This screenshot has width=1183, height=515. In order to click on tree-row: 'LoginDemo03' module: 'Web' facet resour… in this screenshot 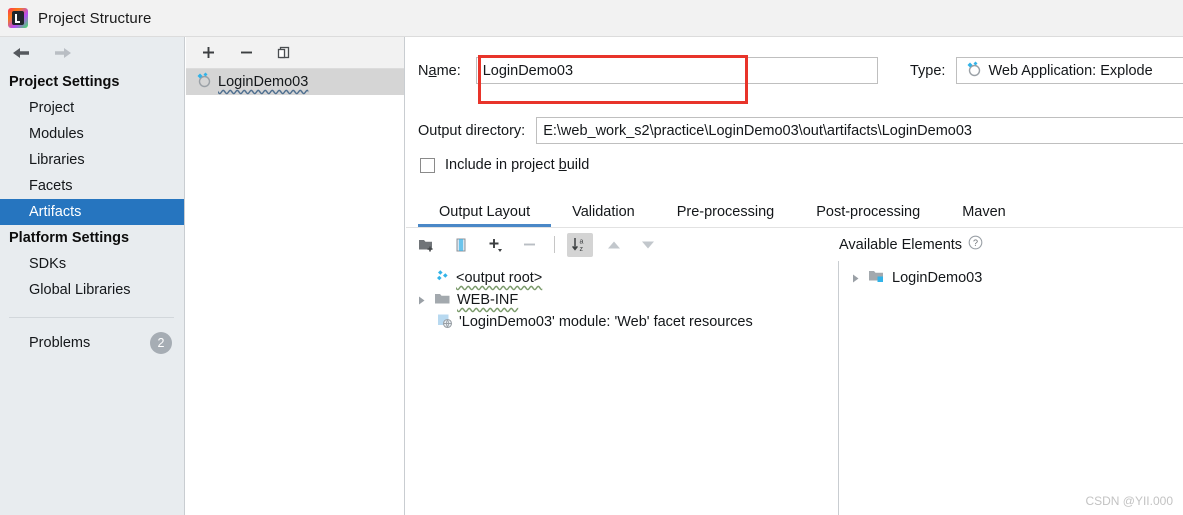, I will do `click(622, 322)`.